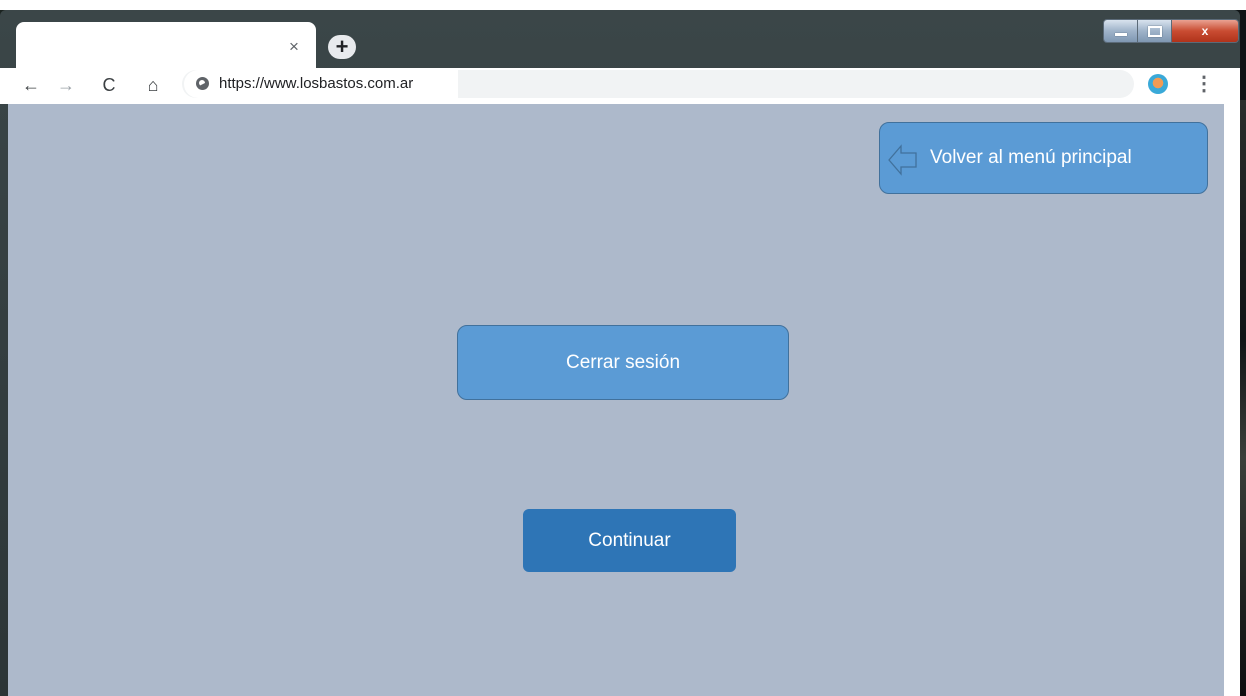 The image size is (1246, 696). I want to click on logout-label: Cerrar sesión, so click(623, 362).